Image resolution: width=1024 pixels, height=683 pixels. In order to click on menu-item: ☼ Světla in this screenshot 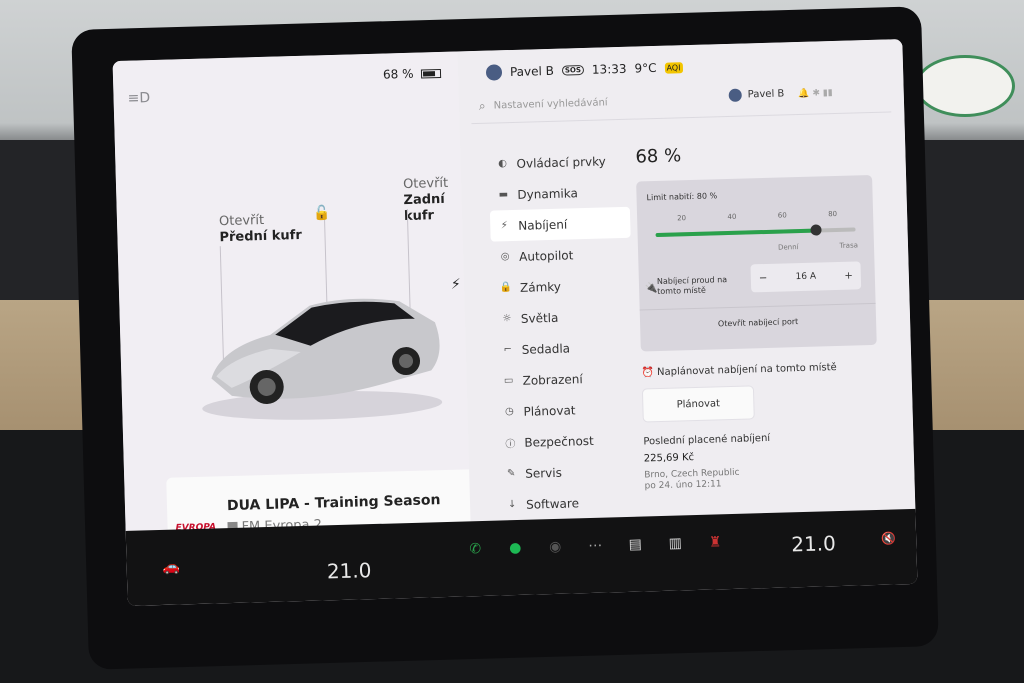, I will do `click(562, 317)`.